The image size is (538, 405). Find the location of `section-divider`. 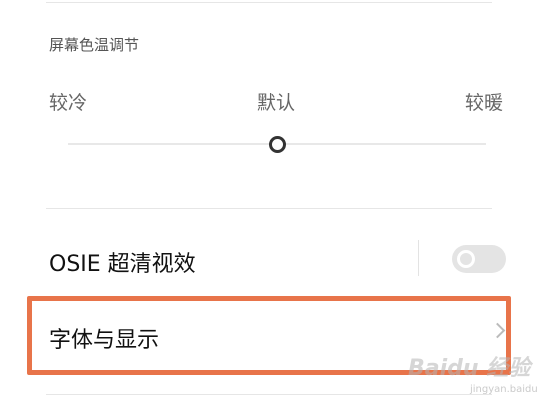

section-divider is located at coordinates (269, 208).